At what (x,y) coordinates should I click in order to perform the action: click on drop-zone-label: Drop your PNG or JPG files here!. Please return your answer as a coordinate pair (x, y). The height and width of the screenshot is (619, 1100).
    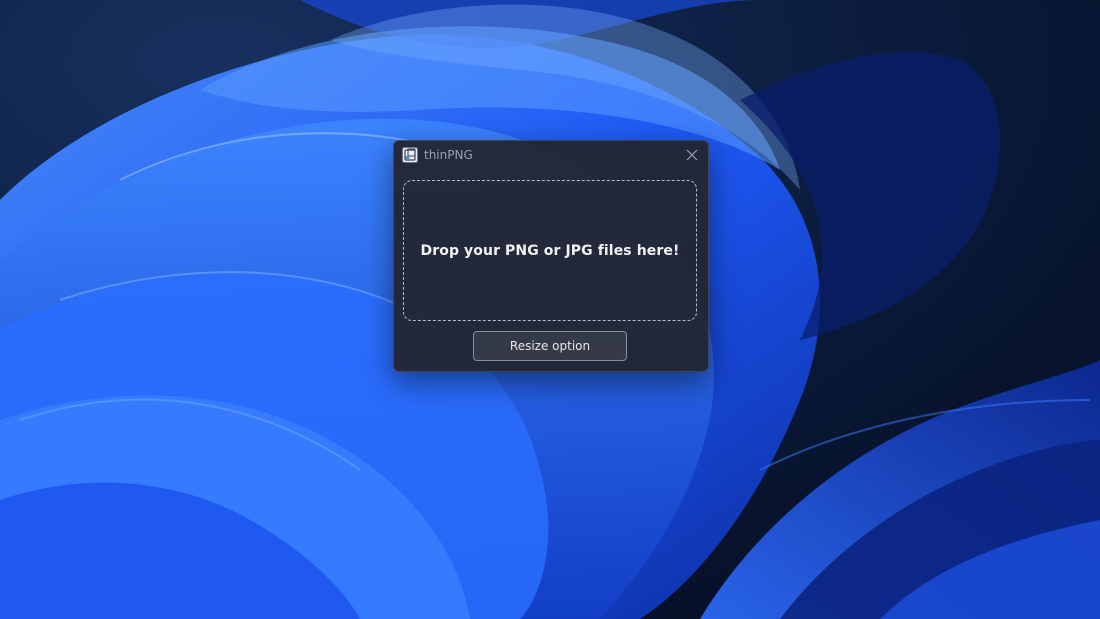
    Looking at the image, I should click on (550, 250).